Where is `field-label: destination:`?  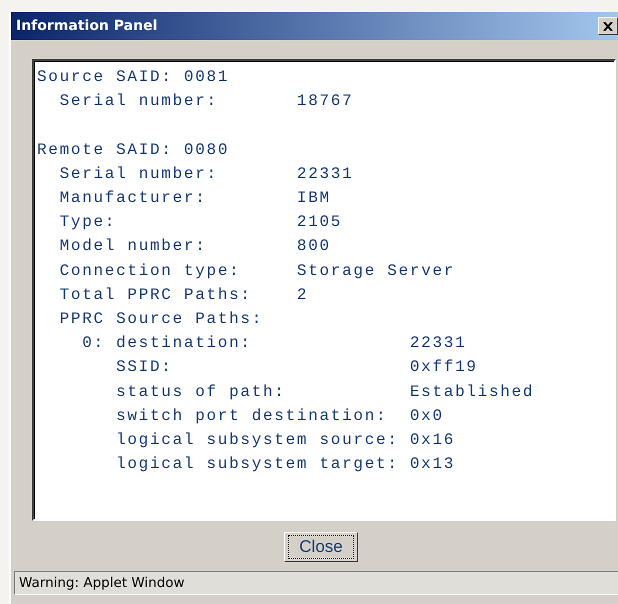
field-label: destination: is located at coordinates (184, 343).